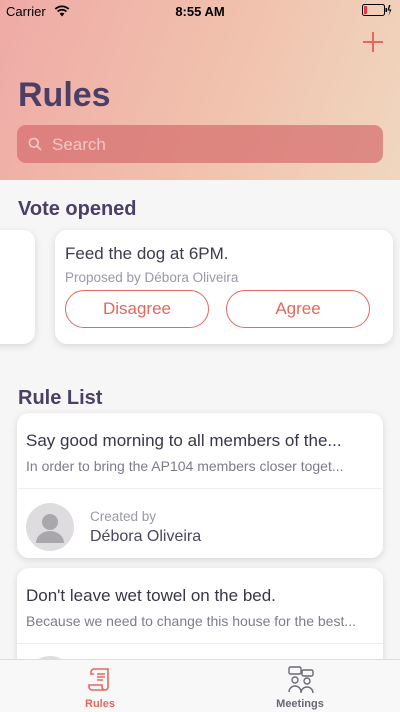 Image resolution: width=400 pixels, height=712 pixels. What do you see at coordinates (301, 682) in the screenshot?
I see `meeting-people-icon` at bounding box center [301, 682].